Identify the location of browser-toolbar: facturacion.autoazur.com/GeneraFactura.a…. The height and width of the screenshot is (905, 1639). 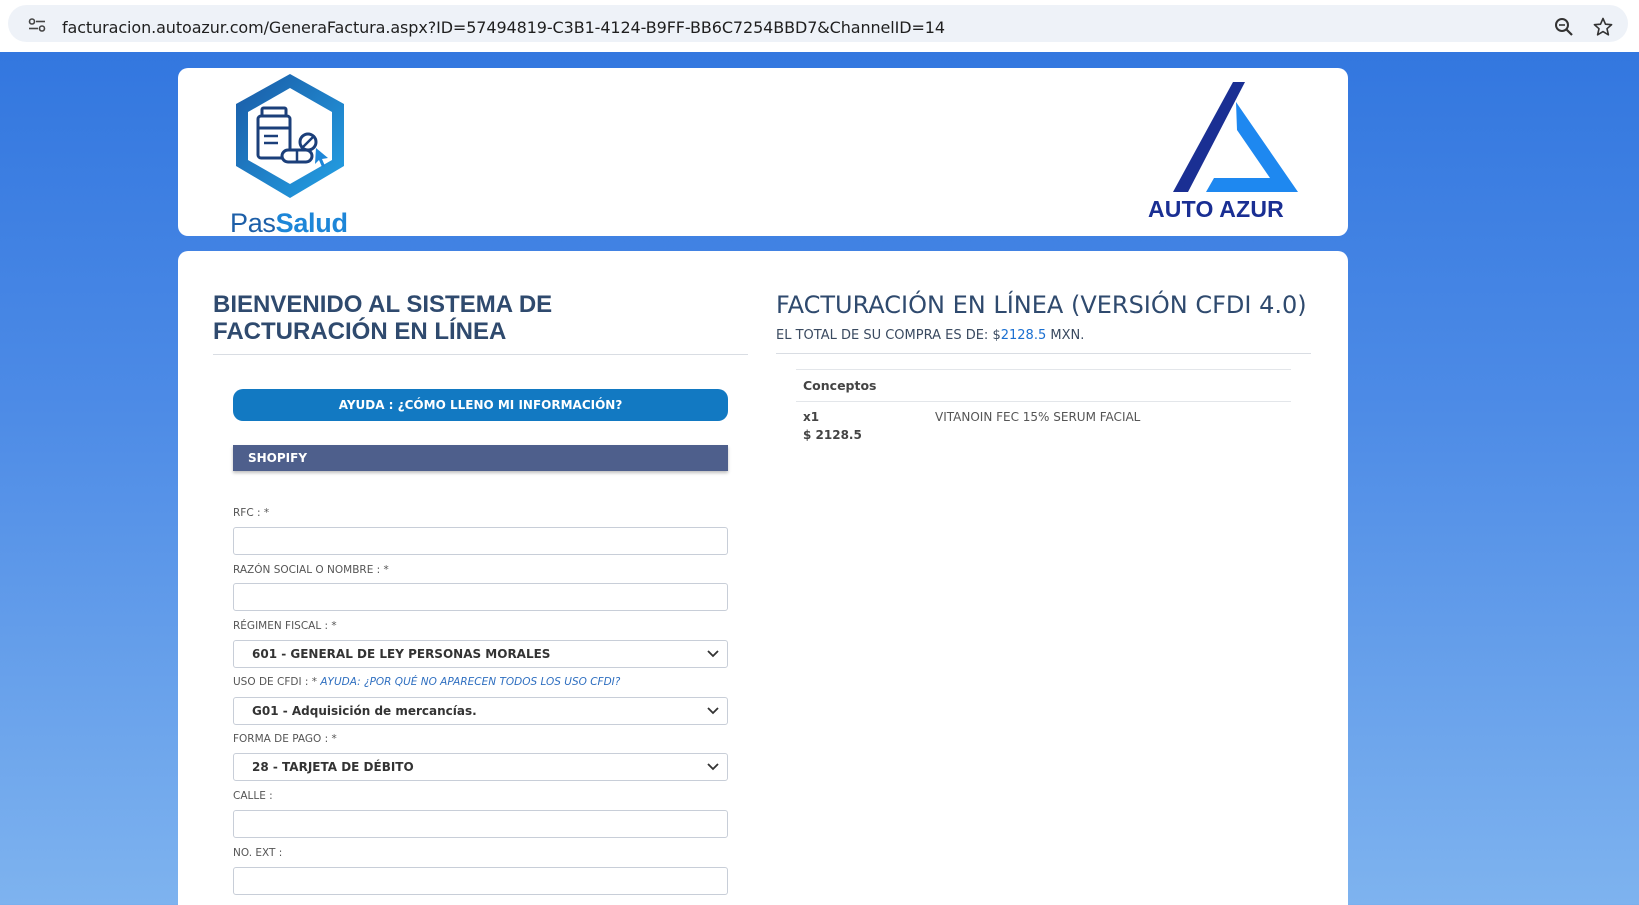
(819, 26).